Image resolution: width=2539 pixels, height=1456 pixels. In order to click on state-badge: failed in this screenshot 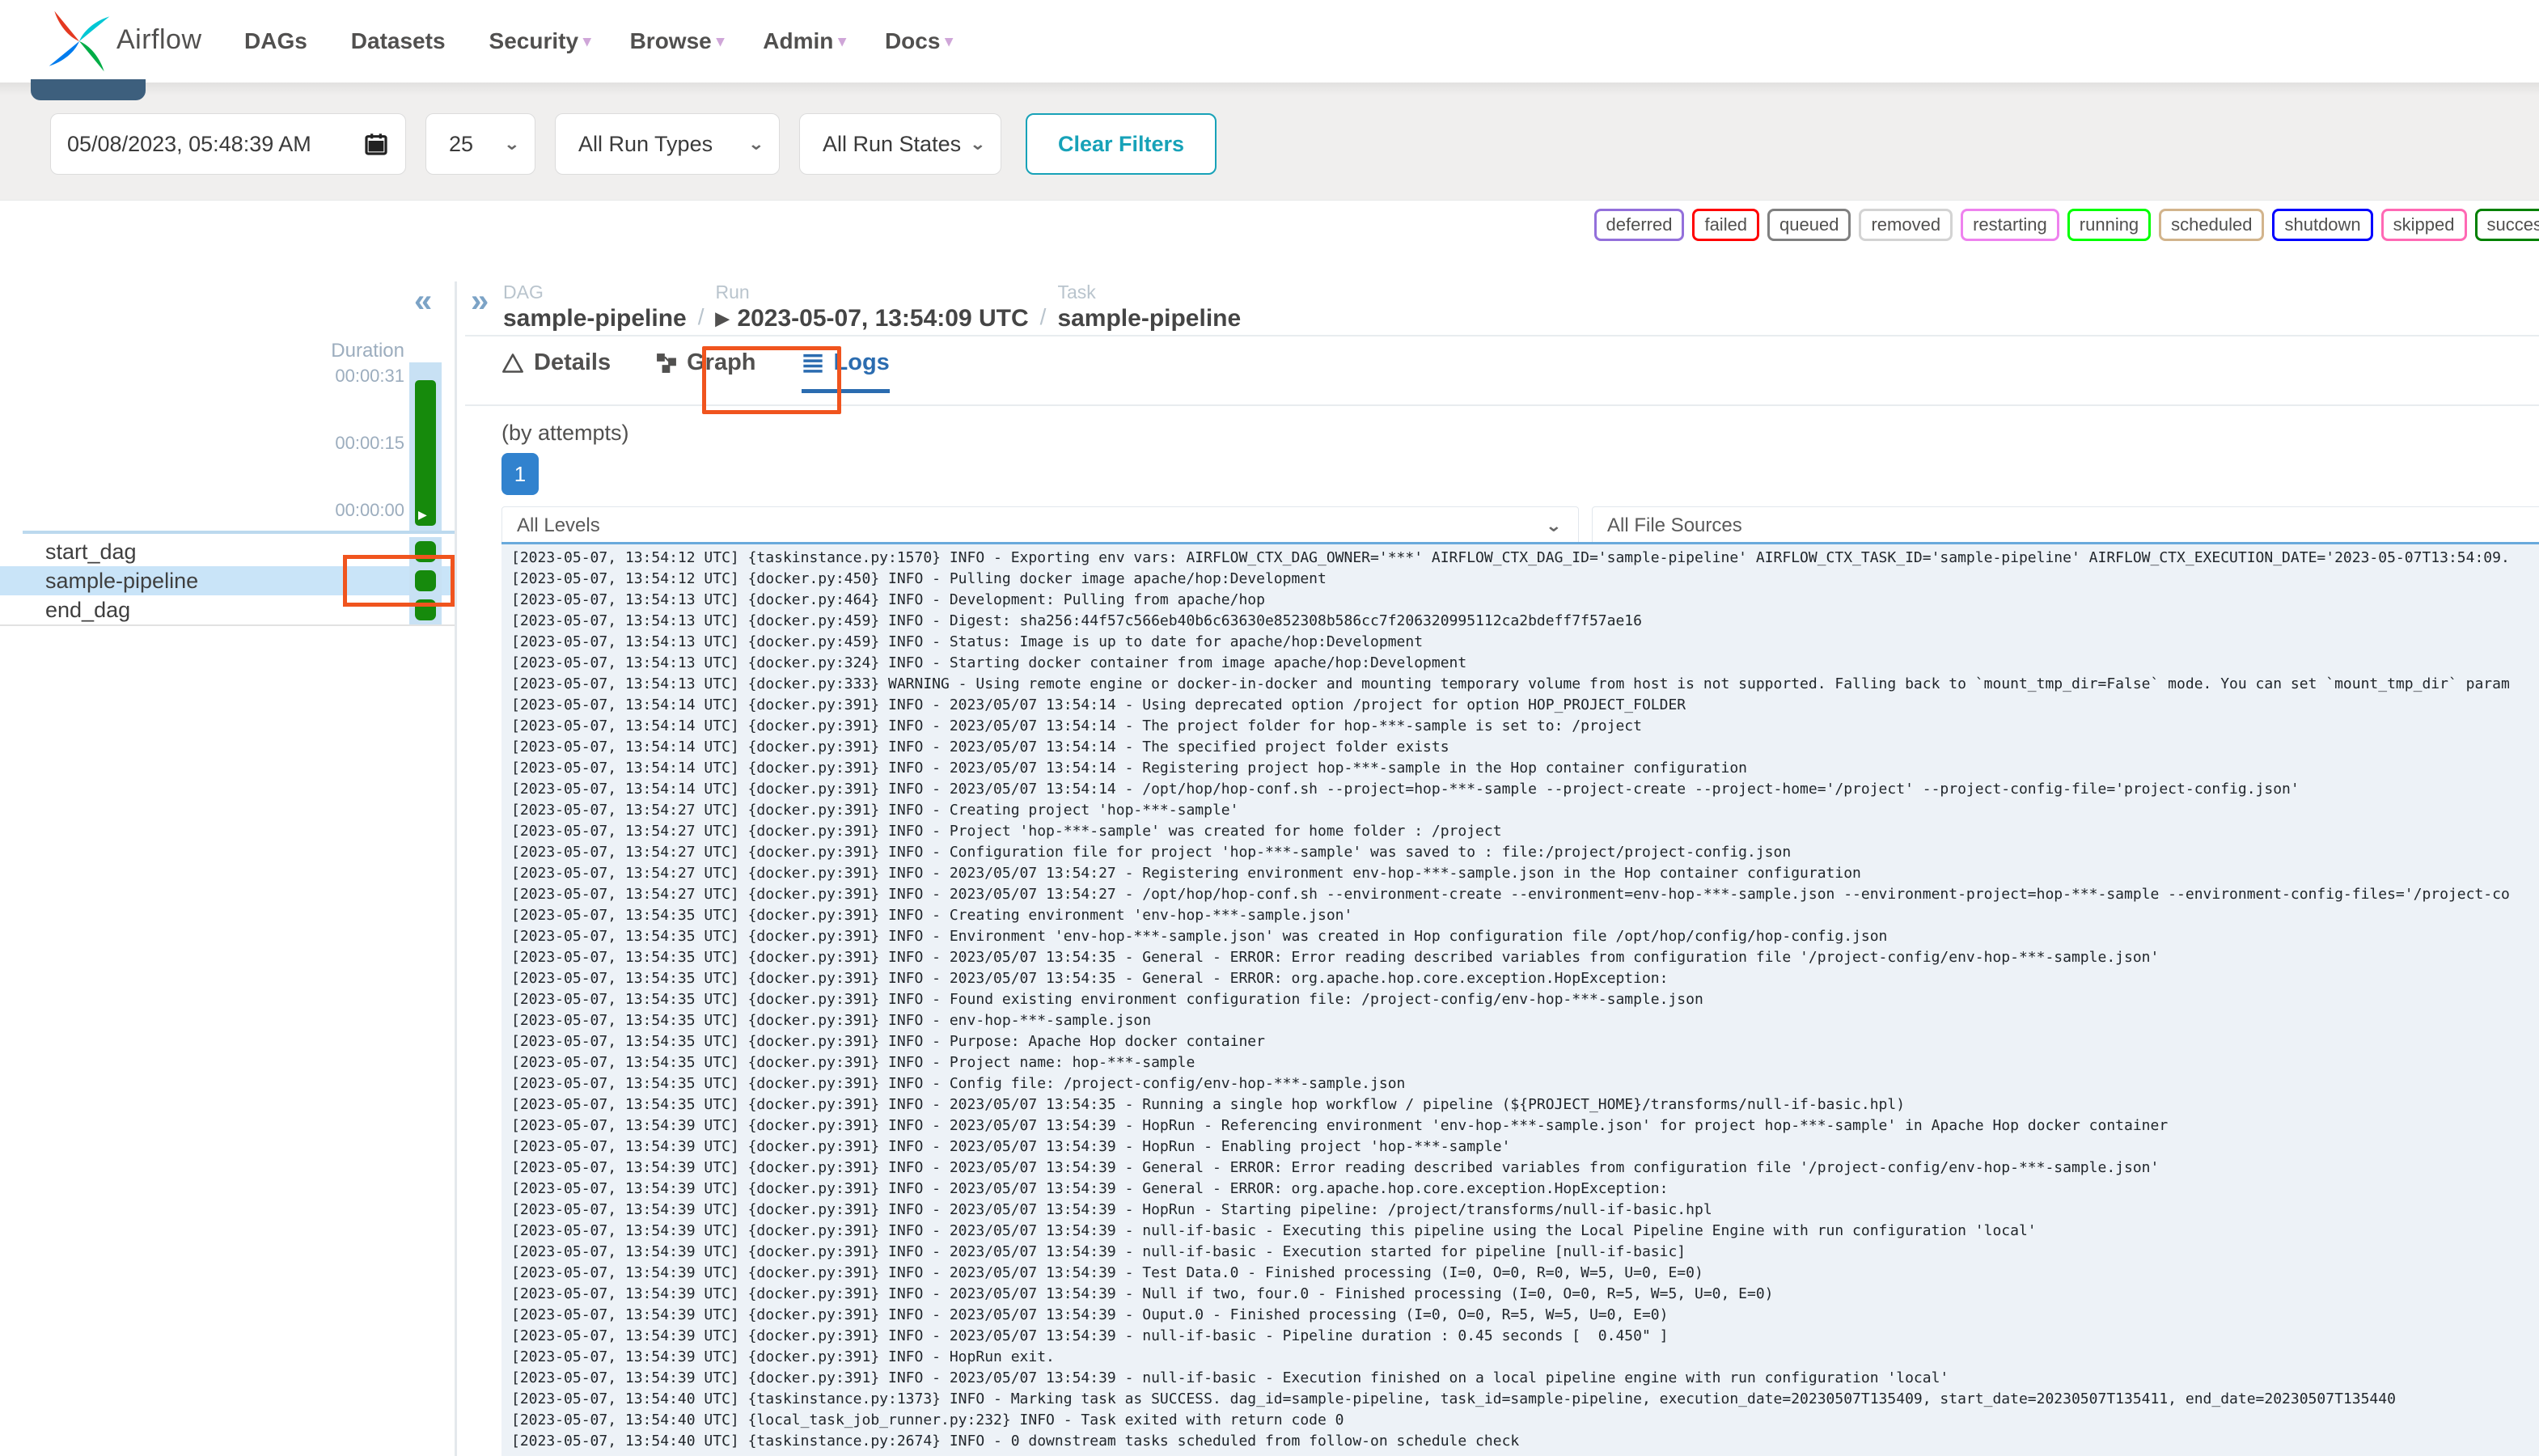, I will do `click(1726, 225)`.